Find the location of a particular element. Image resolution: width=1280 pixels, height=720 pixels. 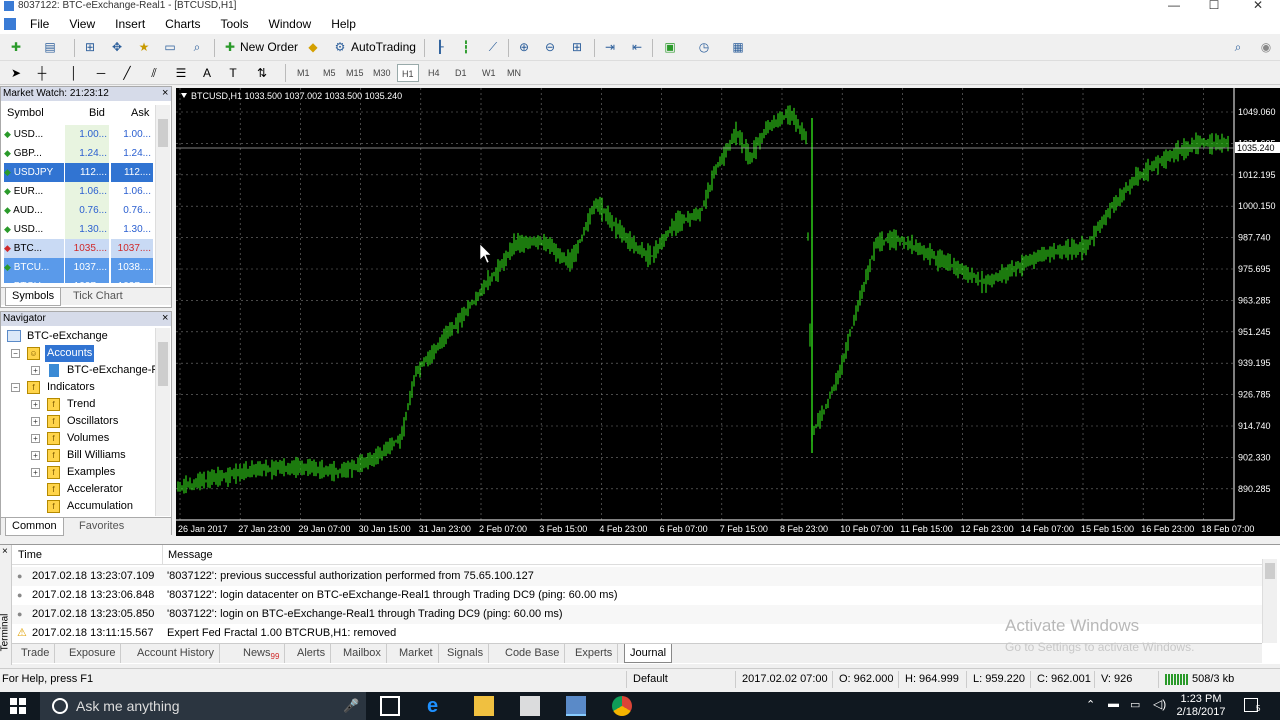

tab-account-history: Account History is located at coordinates (176, 653).